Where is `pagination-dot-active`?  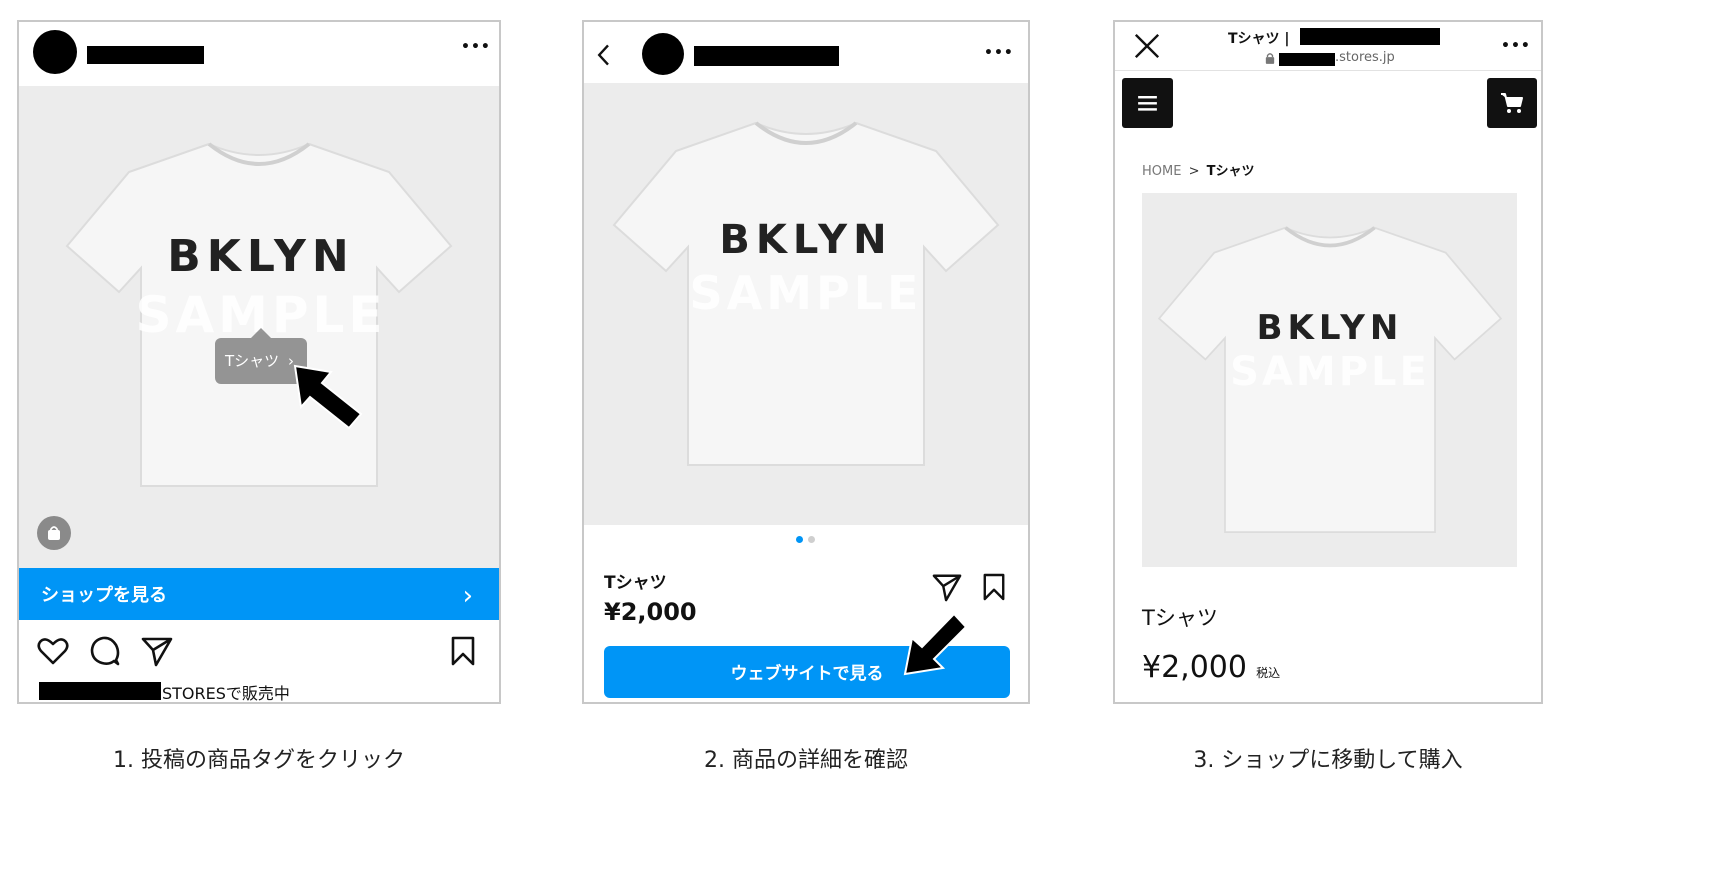 pagination-dot-active is located at coordinates (799, 539).